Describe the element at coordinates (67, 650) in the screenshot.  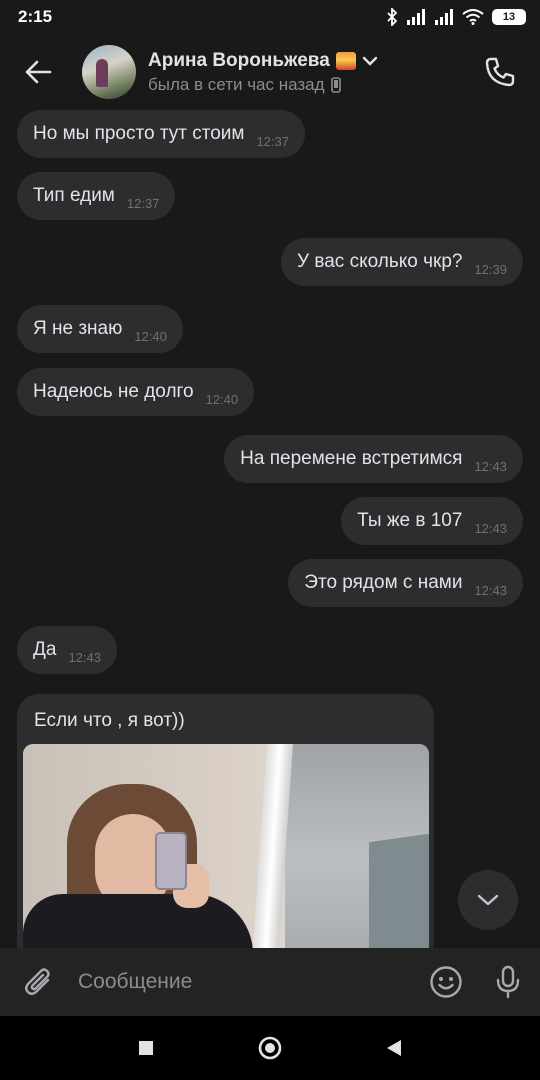
I see `message-bubble-incoming: Да 12:43` at that location.